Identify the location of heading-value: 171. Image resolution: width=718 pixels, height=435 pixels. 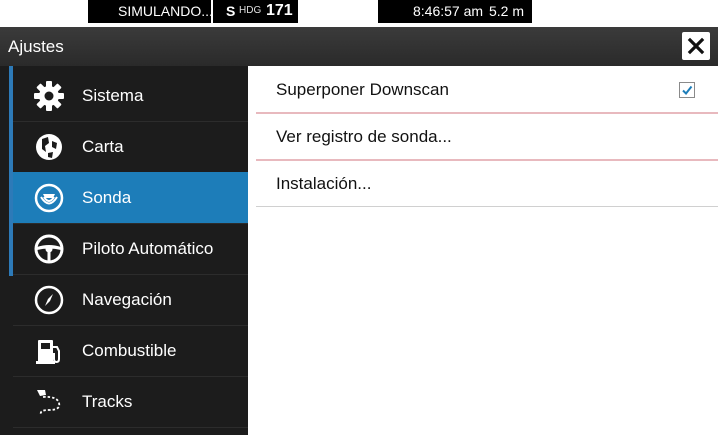
(279, 10).